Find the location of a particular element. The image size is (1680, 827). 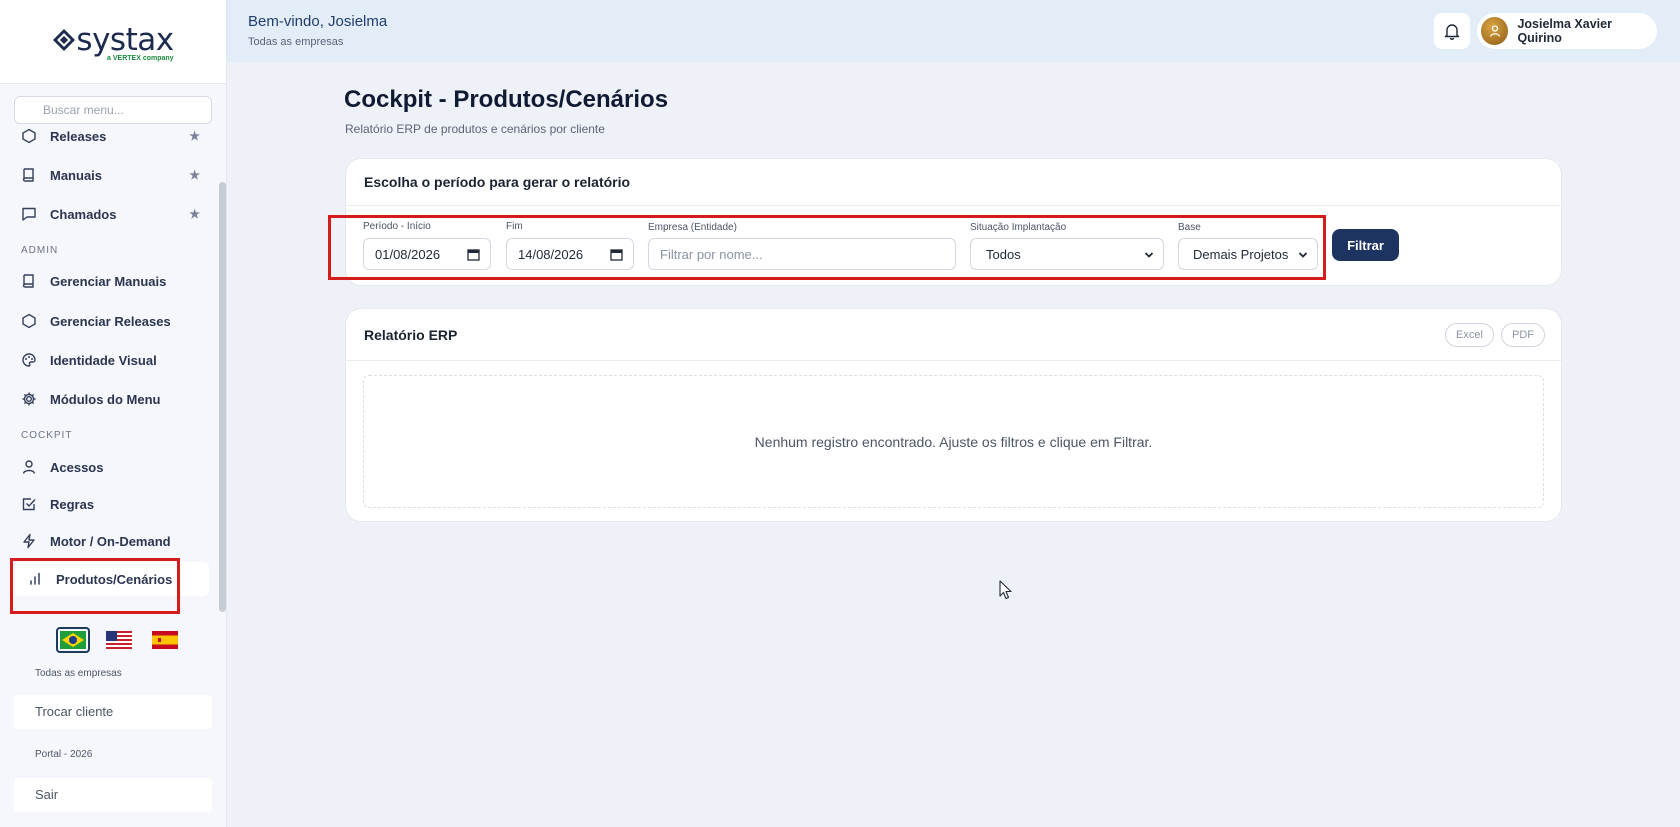

sidebar-item-motor-on-demand: Motor / On-Demand is located at coordinates (110, 541).